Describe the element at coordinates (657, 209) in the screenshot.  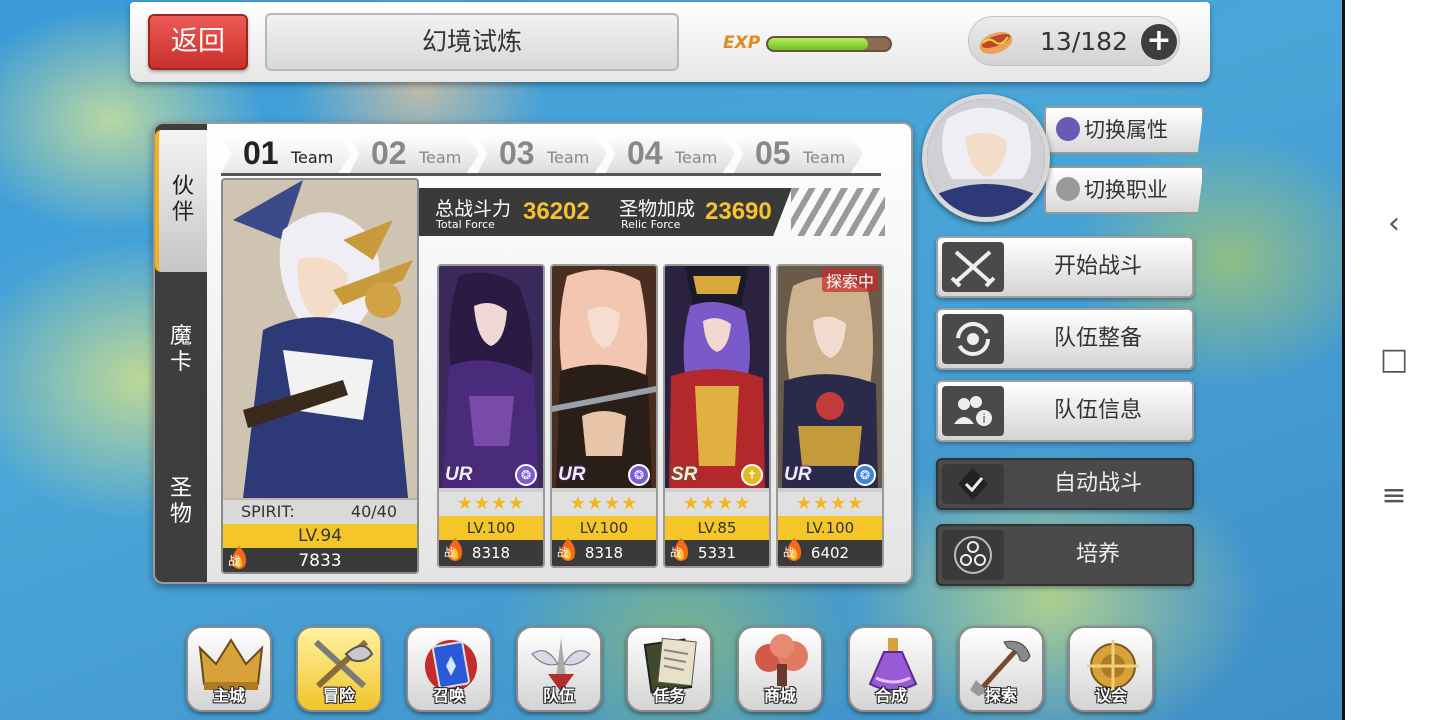
I see `relic-force-label: 圣物加成` at that location.